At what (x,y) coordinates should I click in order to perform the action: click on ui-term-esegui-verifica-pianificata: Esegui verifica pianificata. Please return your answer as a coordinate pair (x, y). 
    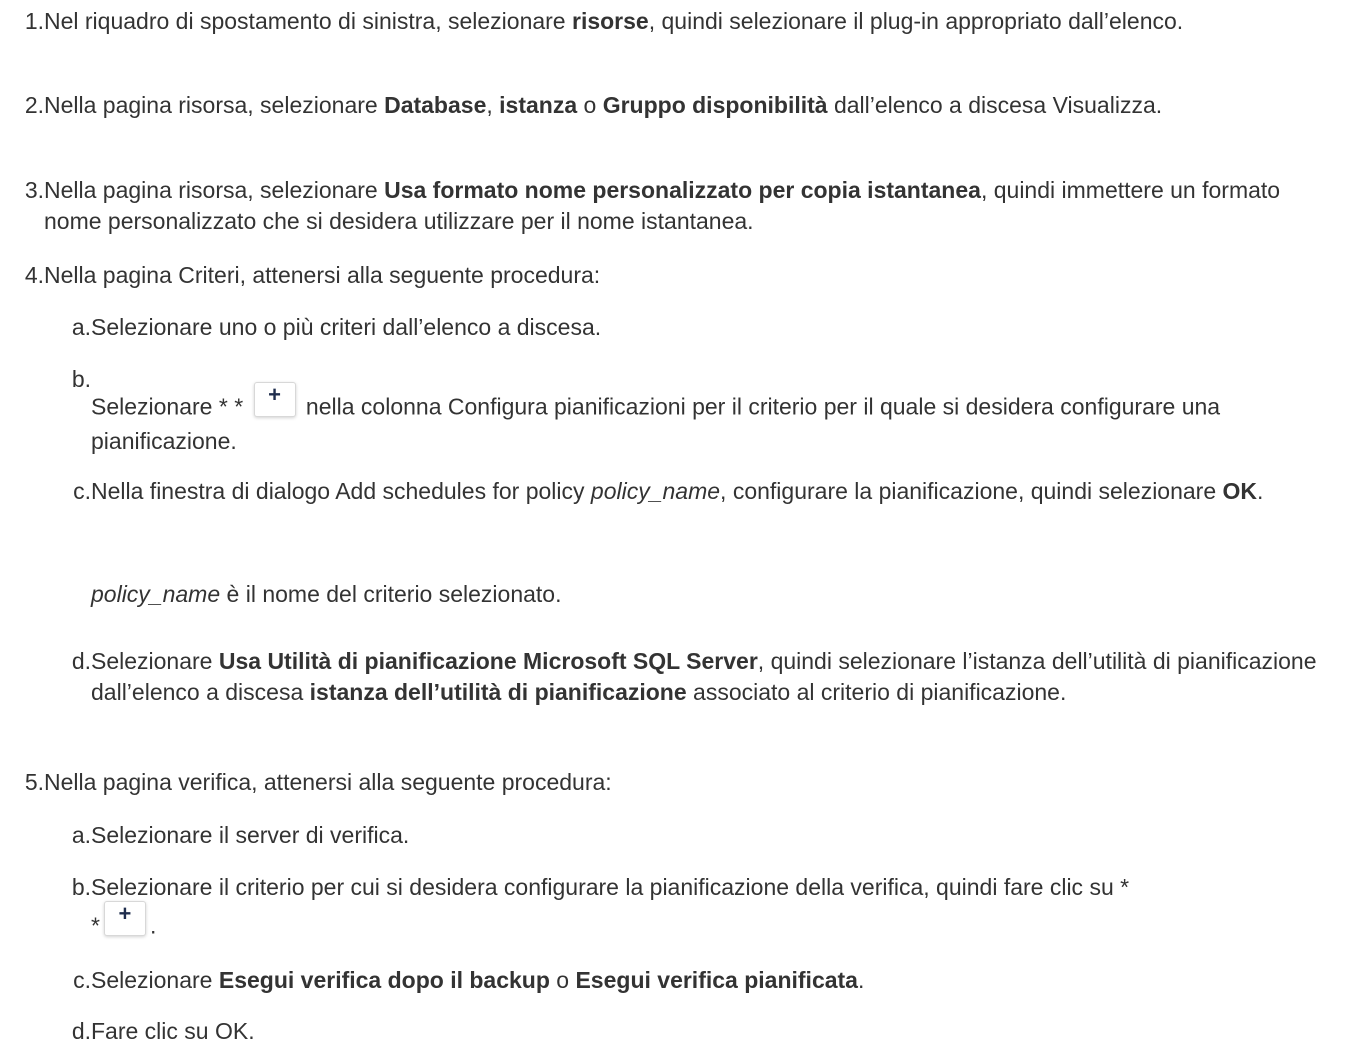
    Looking at the image, I should click on (716, 980).